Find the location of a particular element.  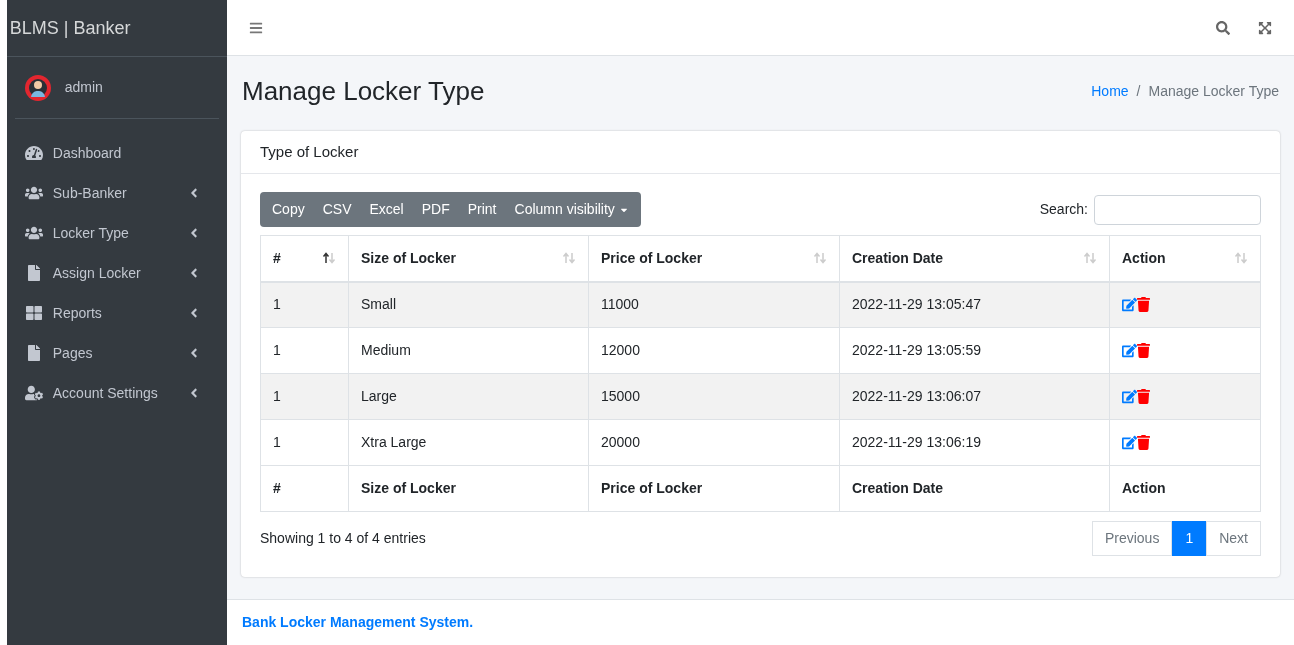

avatar-icon is located at coordinates (37, 87).